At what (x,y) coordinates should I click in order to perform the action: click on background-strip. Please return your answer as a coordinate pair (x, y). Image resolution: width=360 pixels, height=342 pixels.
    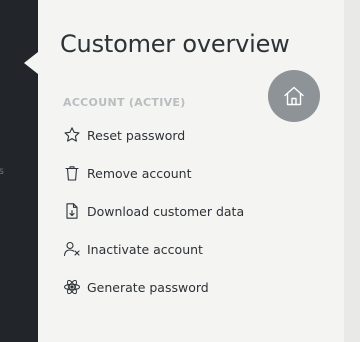
    Looking at the image, I should click on (352, 171).